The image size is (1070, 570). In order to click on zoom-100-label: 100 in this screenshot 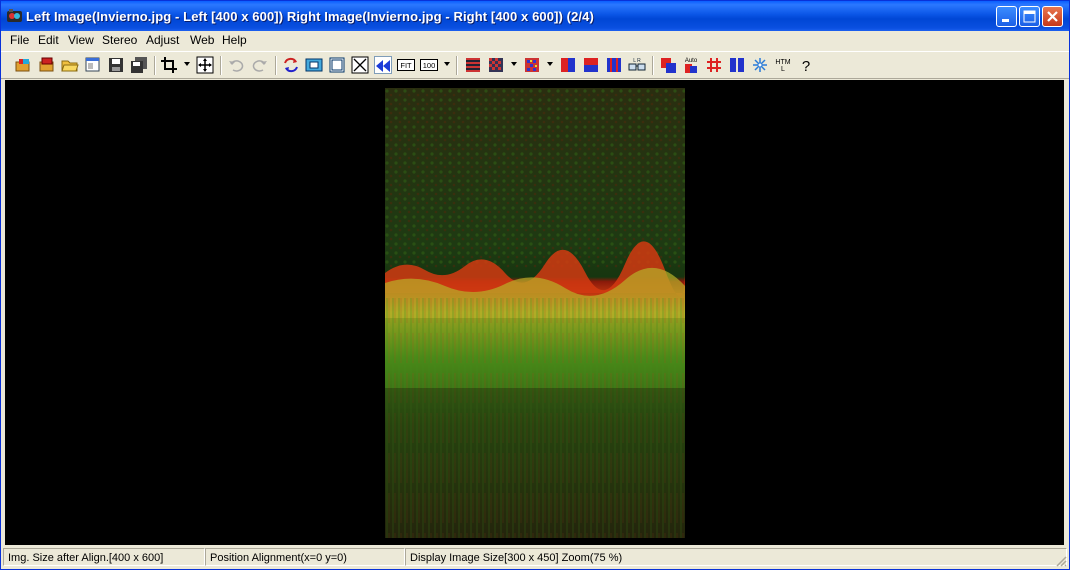, I will do `click(429, 65)`.